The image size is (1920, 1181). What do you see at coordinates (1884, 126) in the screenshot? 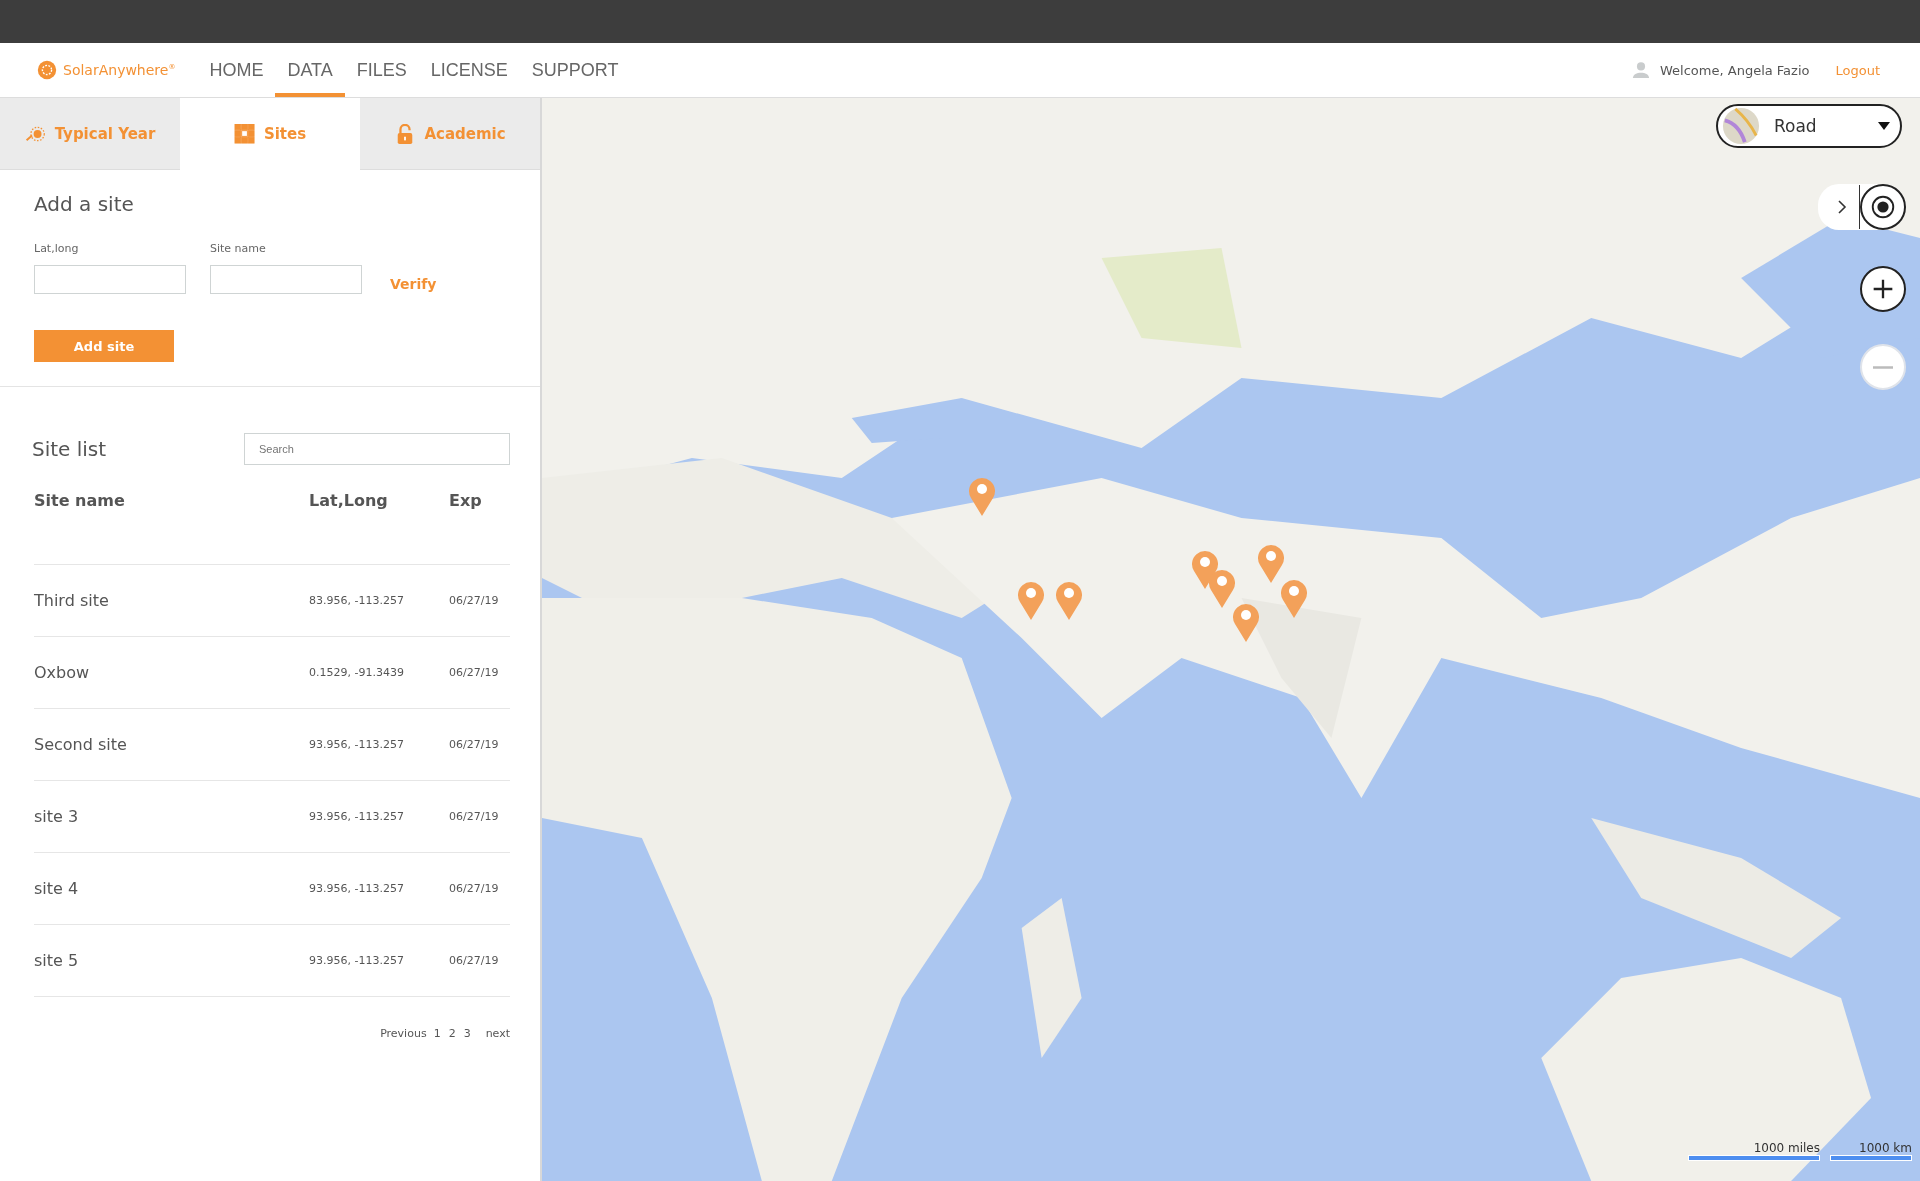
I see `caret-icon` at bounding box center [1884, 126].